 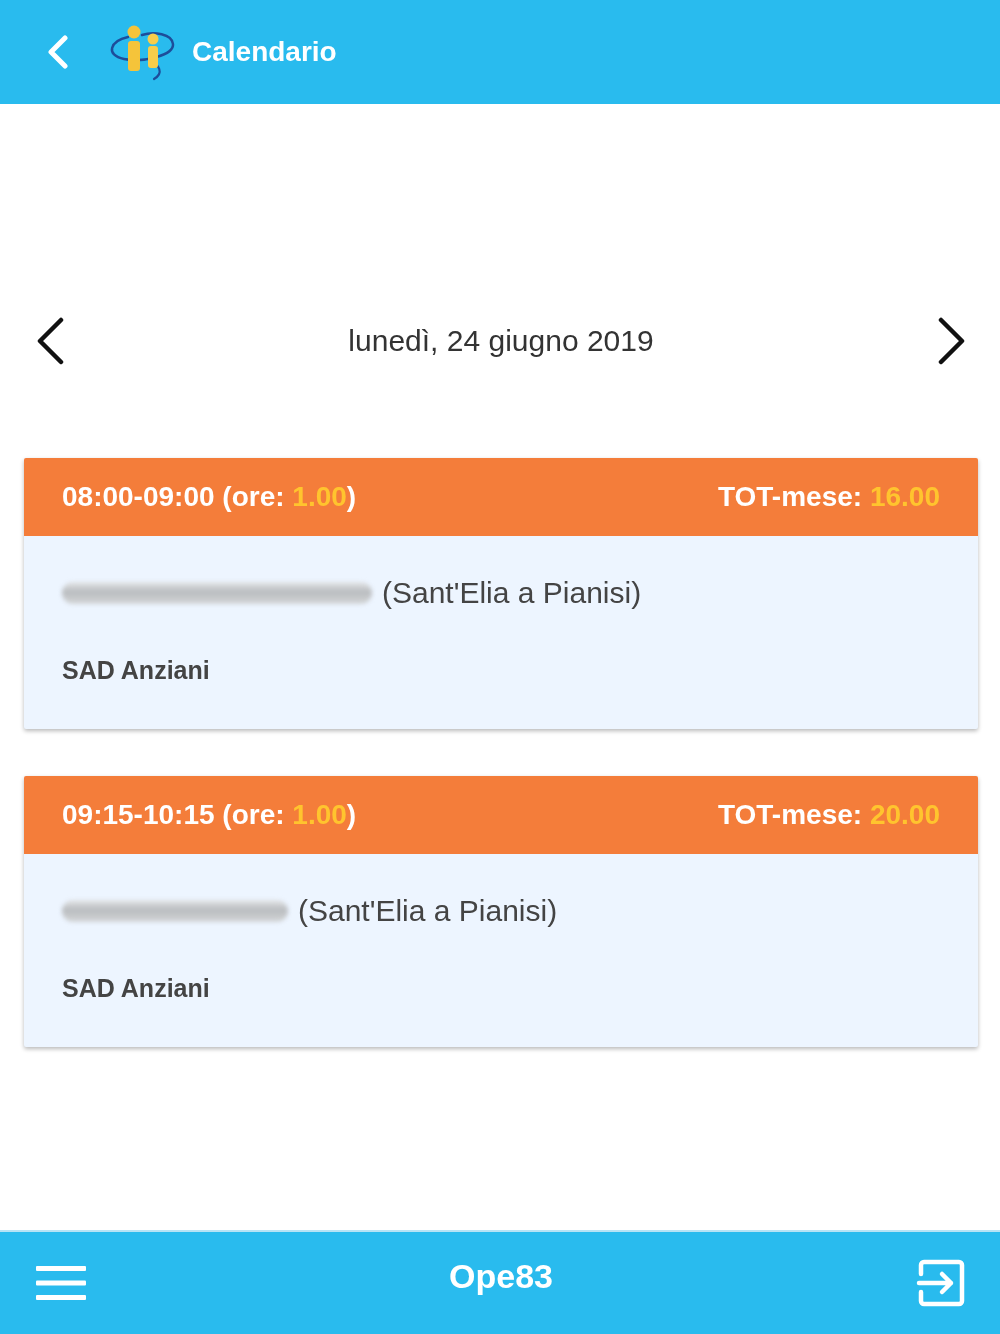 What do you see at coordinates (501, 341) in the screenshot?
I see `date-text: lunedì, 24 giugno 2019` at bounding box center [501, 341].